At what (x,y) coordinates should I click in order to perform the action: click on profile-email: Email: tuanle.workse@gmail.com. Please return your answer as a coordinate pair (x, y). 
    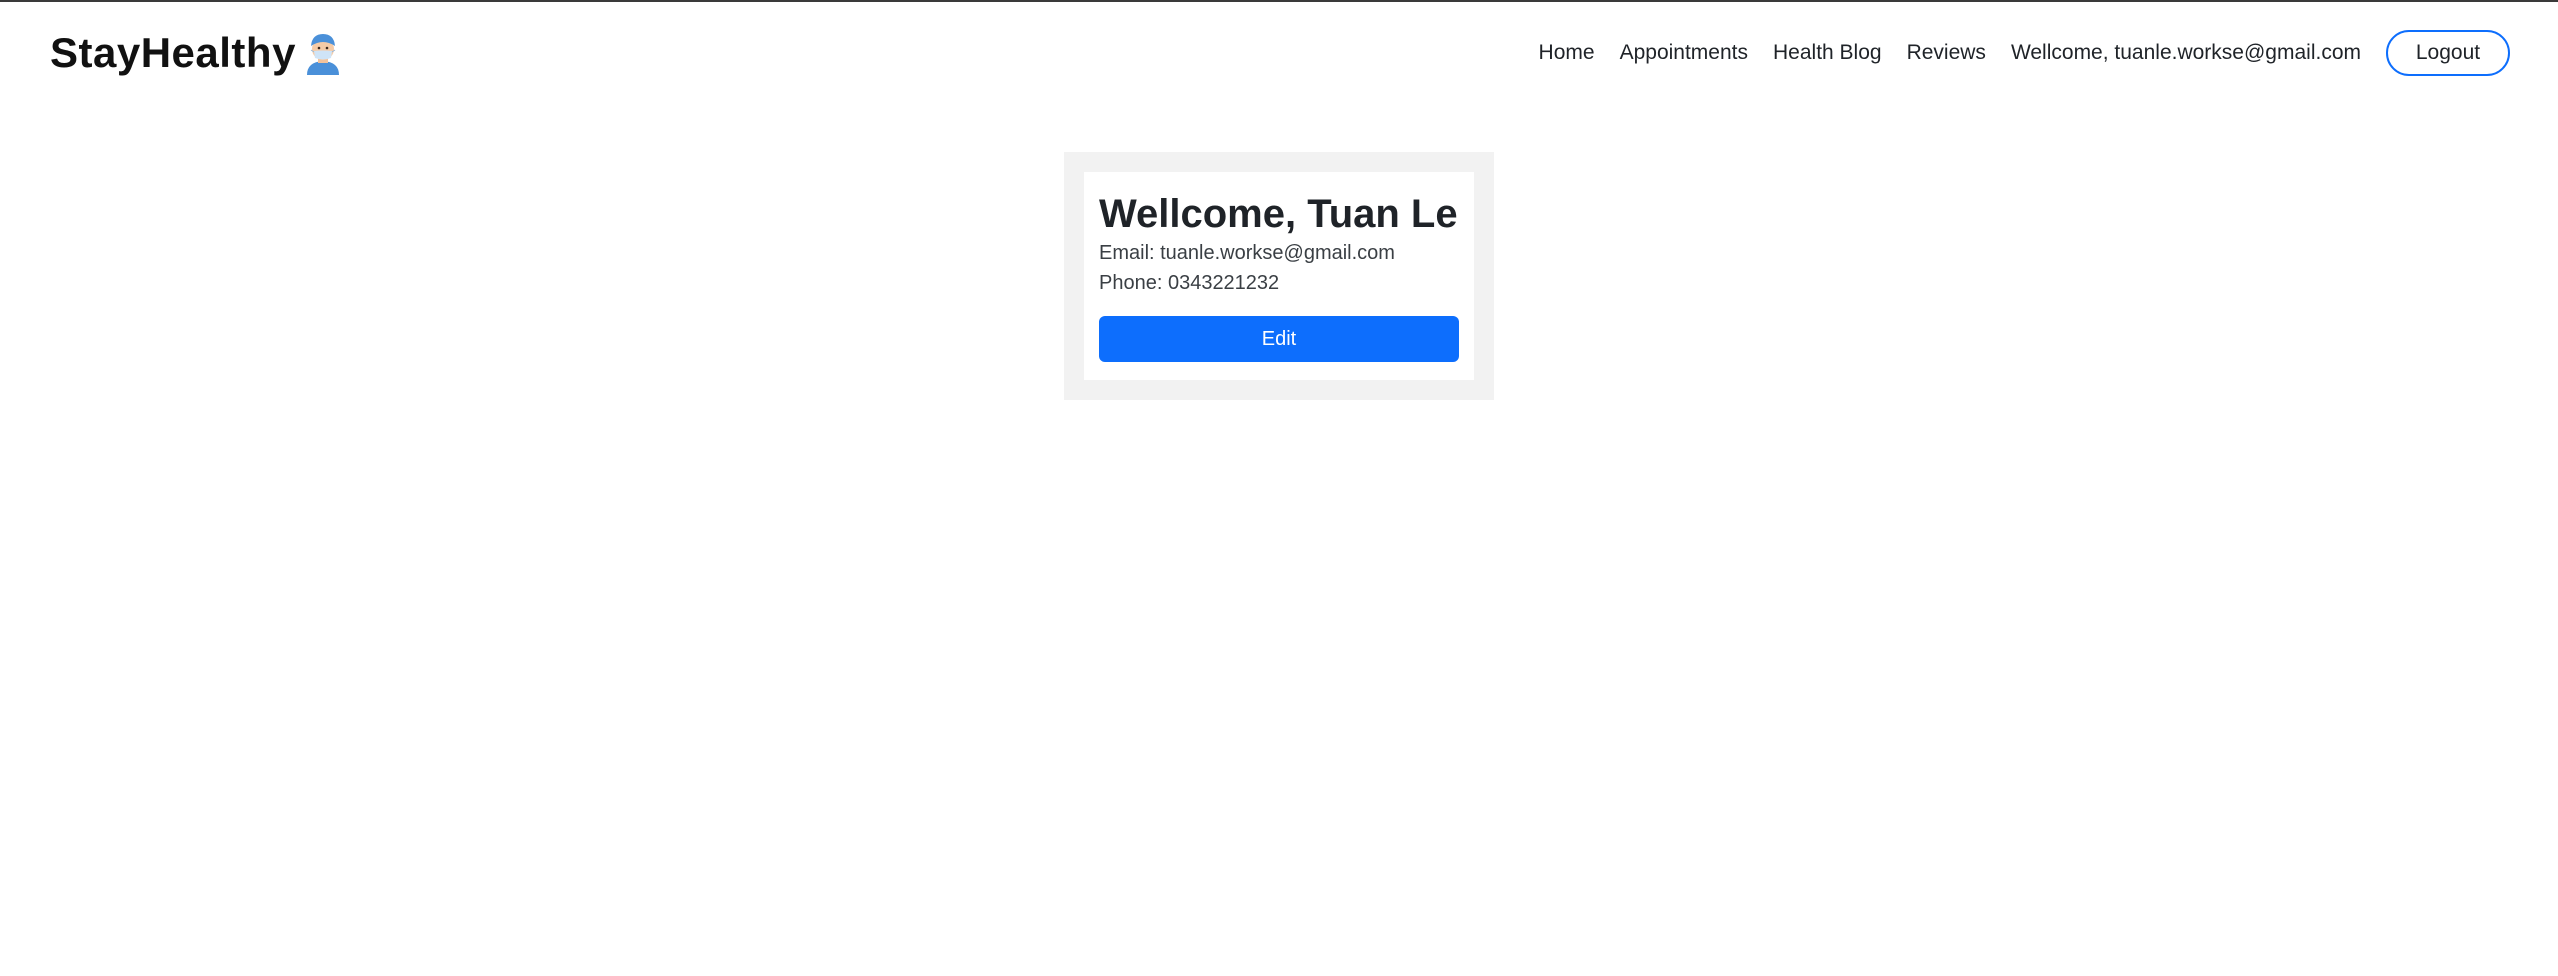
    Looking at the image, I should click on (1247, 253).